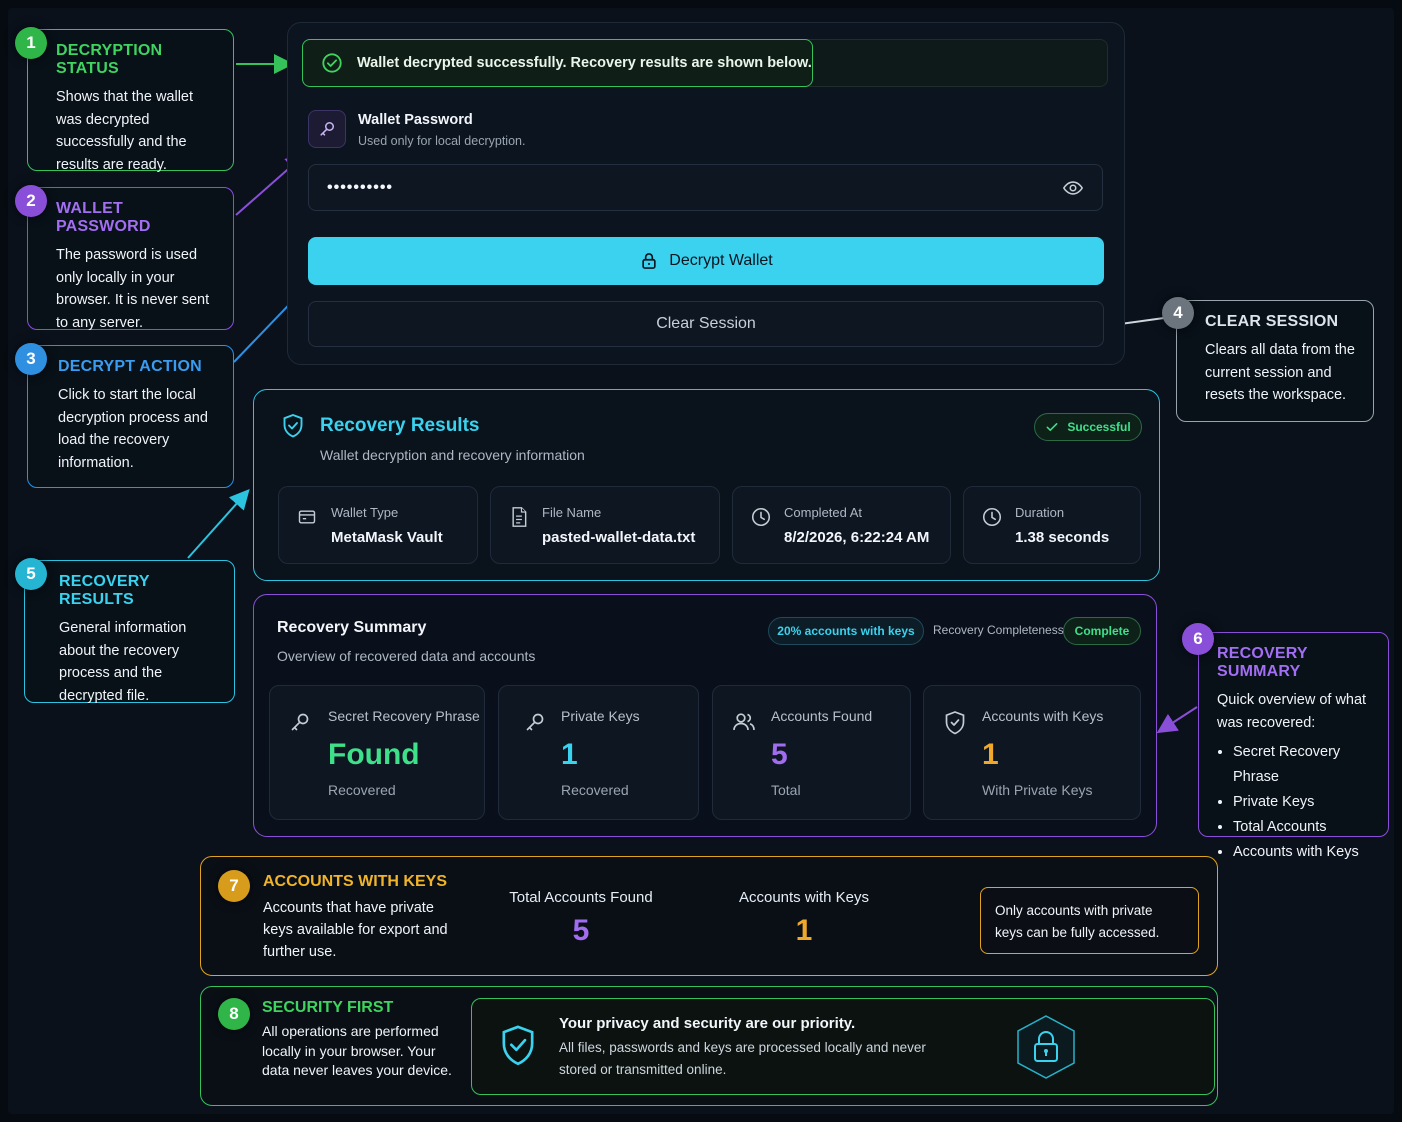 This screenshot has height=1122, width=1402. Describe the element at coordinates (400, 425) in the screenshot. I see `results-title: Recovery Results` at that location.